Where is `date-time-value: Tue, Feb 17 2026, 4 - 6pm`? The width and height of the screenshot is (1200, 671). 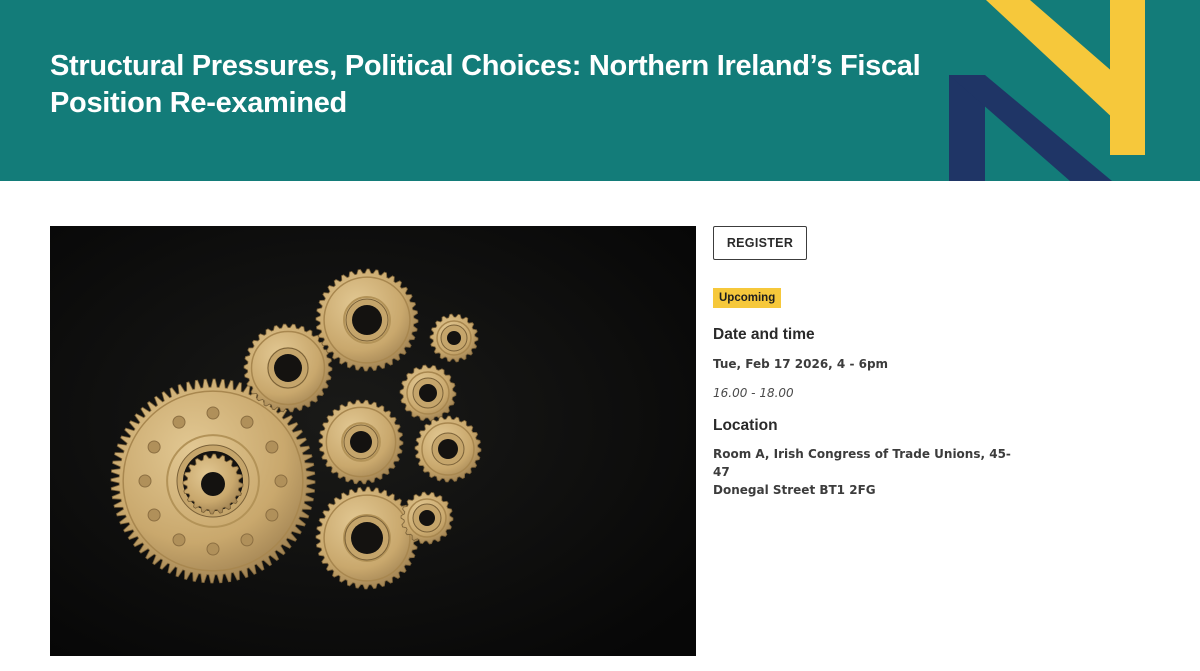 date-time-value: Tue, Feb 17 2026, 4 - 6pm is located at coordinates (801, 364).